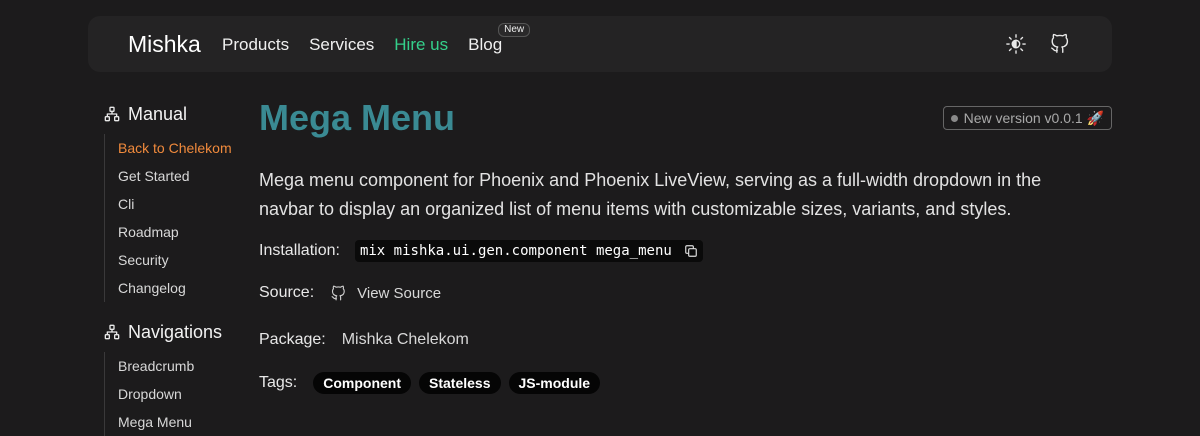 The image size is (1200, 436). What do you see at coordinates (181, 366) in the screenshot?
I see `sidebar-item-breadcrumb: Breadcrumb` at bounding box center [181, 366].